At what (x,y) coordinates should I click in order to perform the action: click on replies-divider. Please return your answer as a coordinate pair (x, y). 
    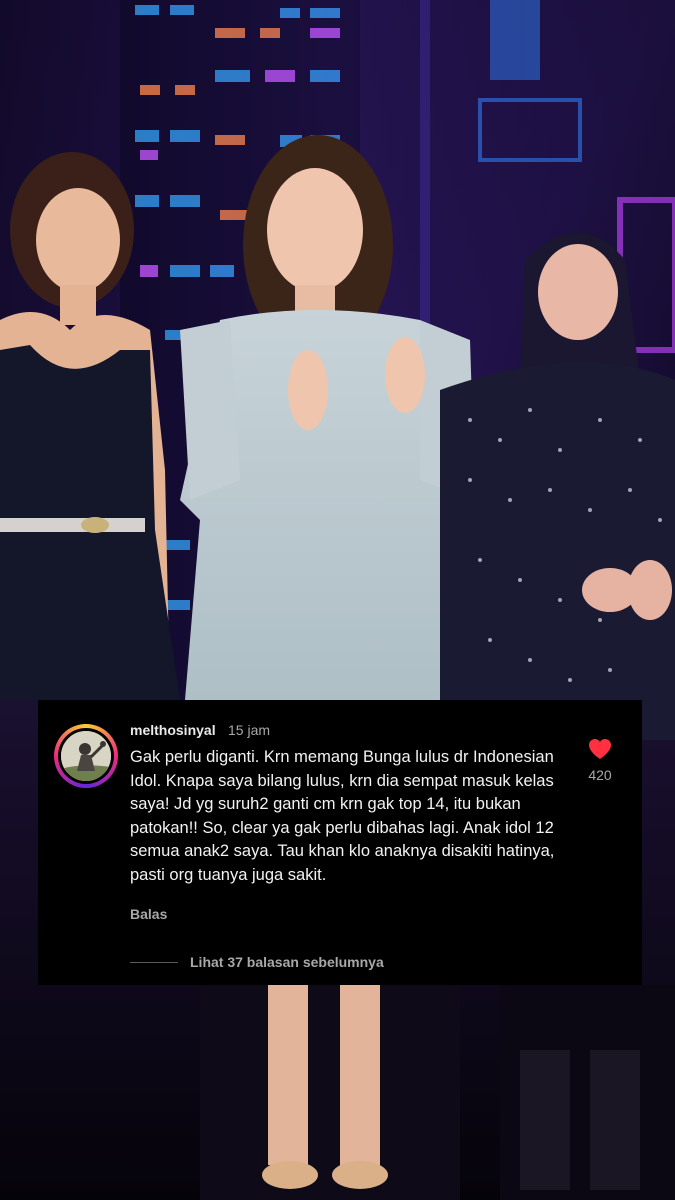
    Looking at the image, I should click on (154, 962).